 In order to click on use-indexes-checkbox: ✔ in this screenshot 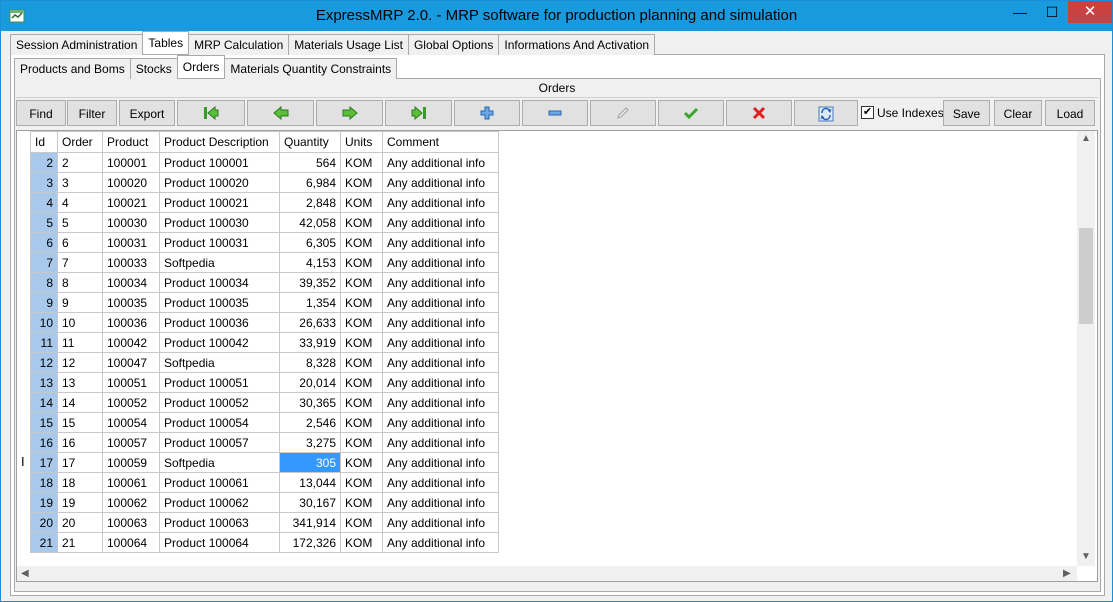, I will do `click(867, 112)`.